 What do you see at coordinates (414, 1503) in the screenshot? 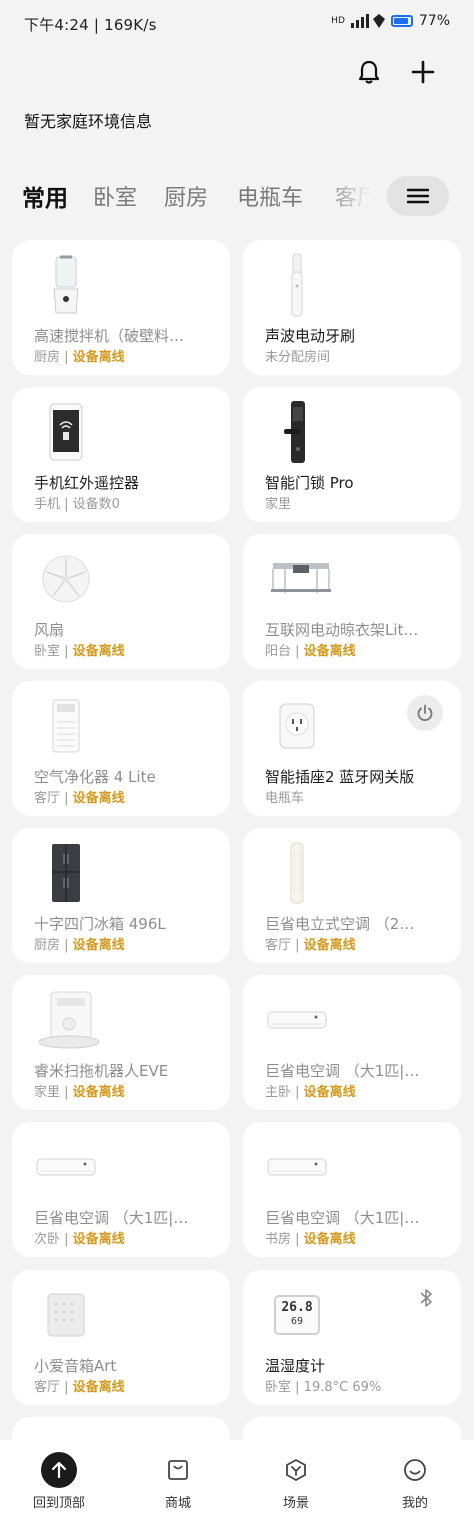
I see `nav-label: 我的` at bounding box center [414, 1503].